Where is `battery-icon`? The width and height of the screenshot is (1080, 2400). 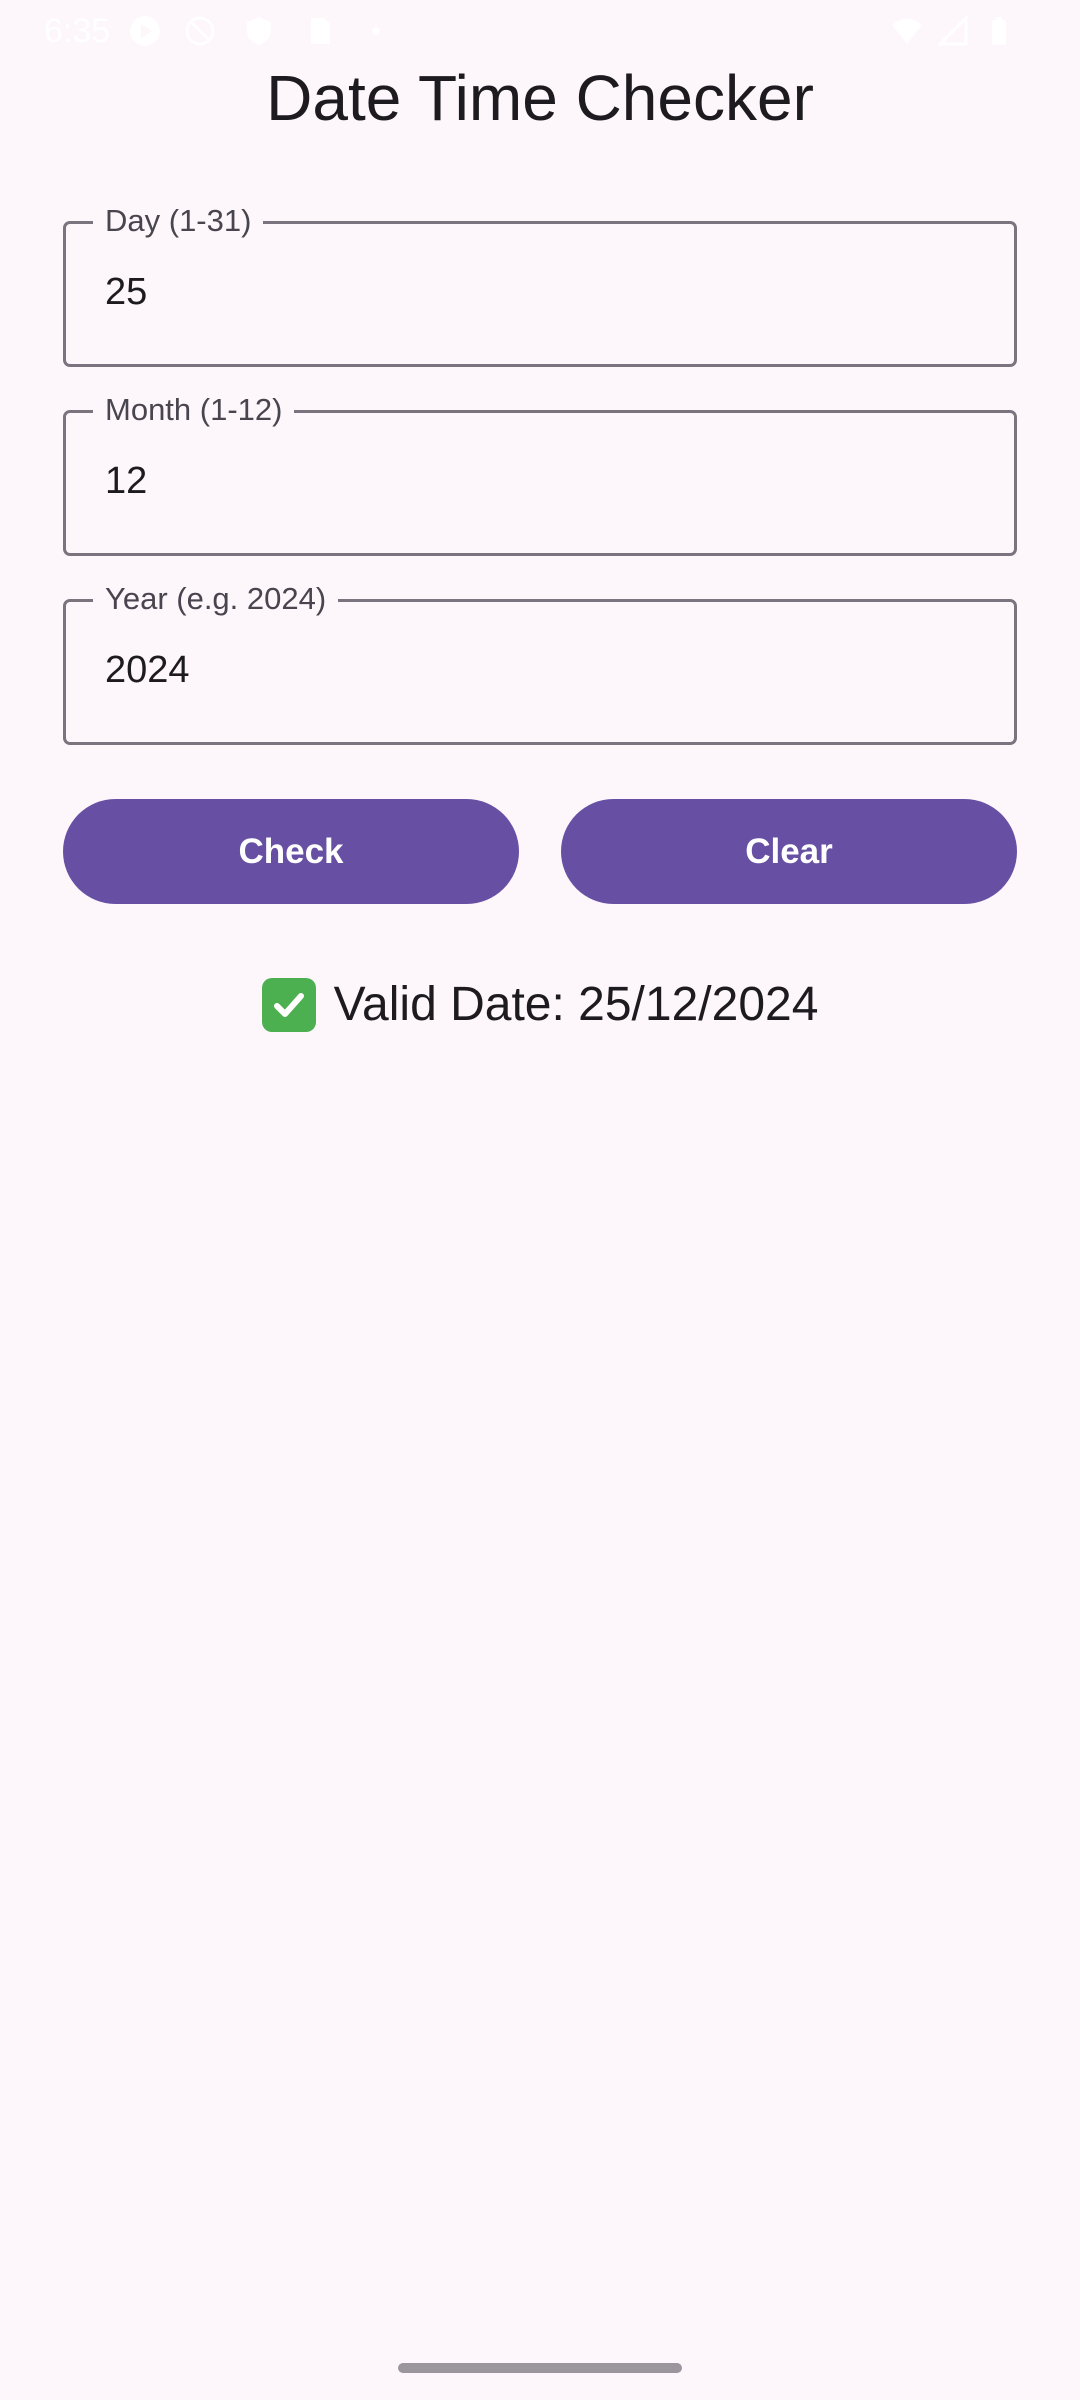
battery-icon is located at coordinates (999, 31).